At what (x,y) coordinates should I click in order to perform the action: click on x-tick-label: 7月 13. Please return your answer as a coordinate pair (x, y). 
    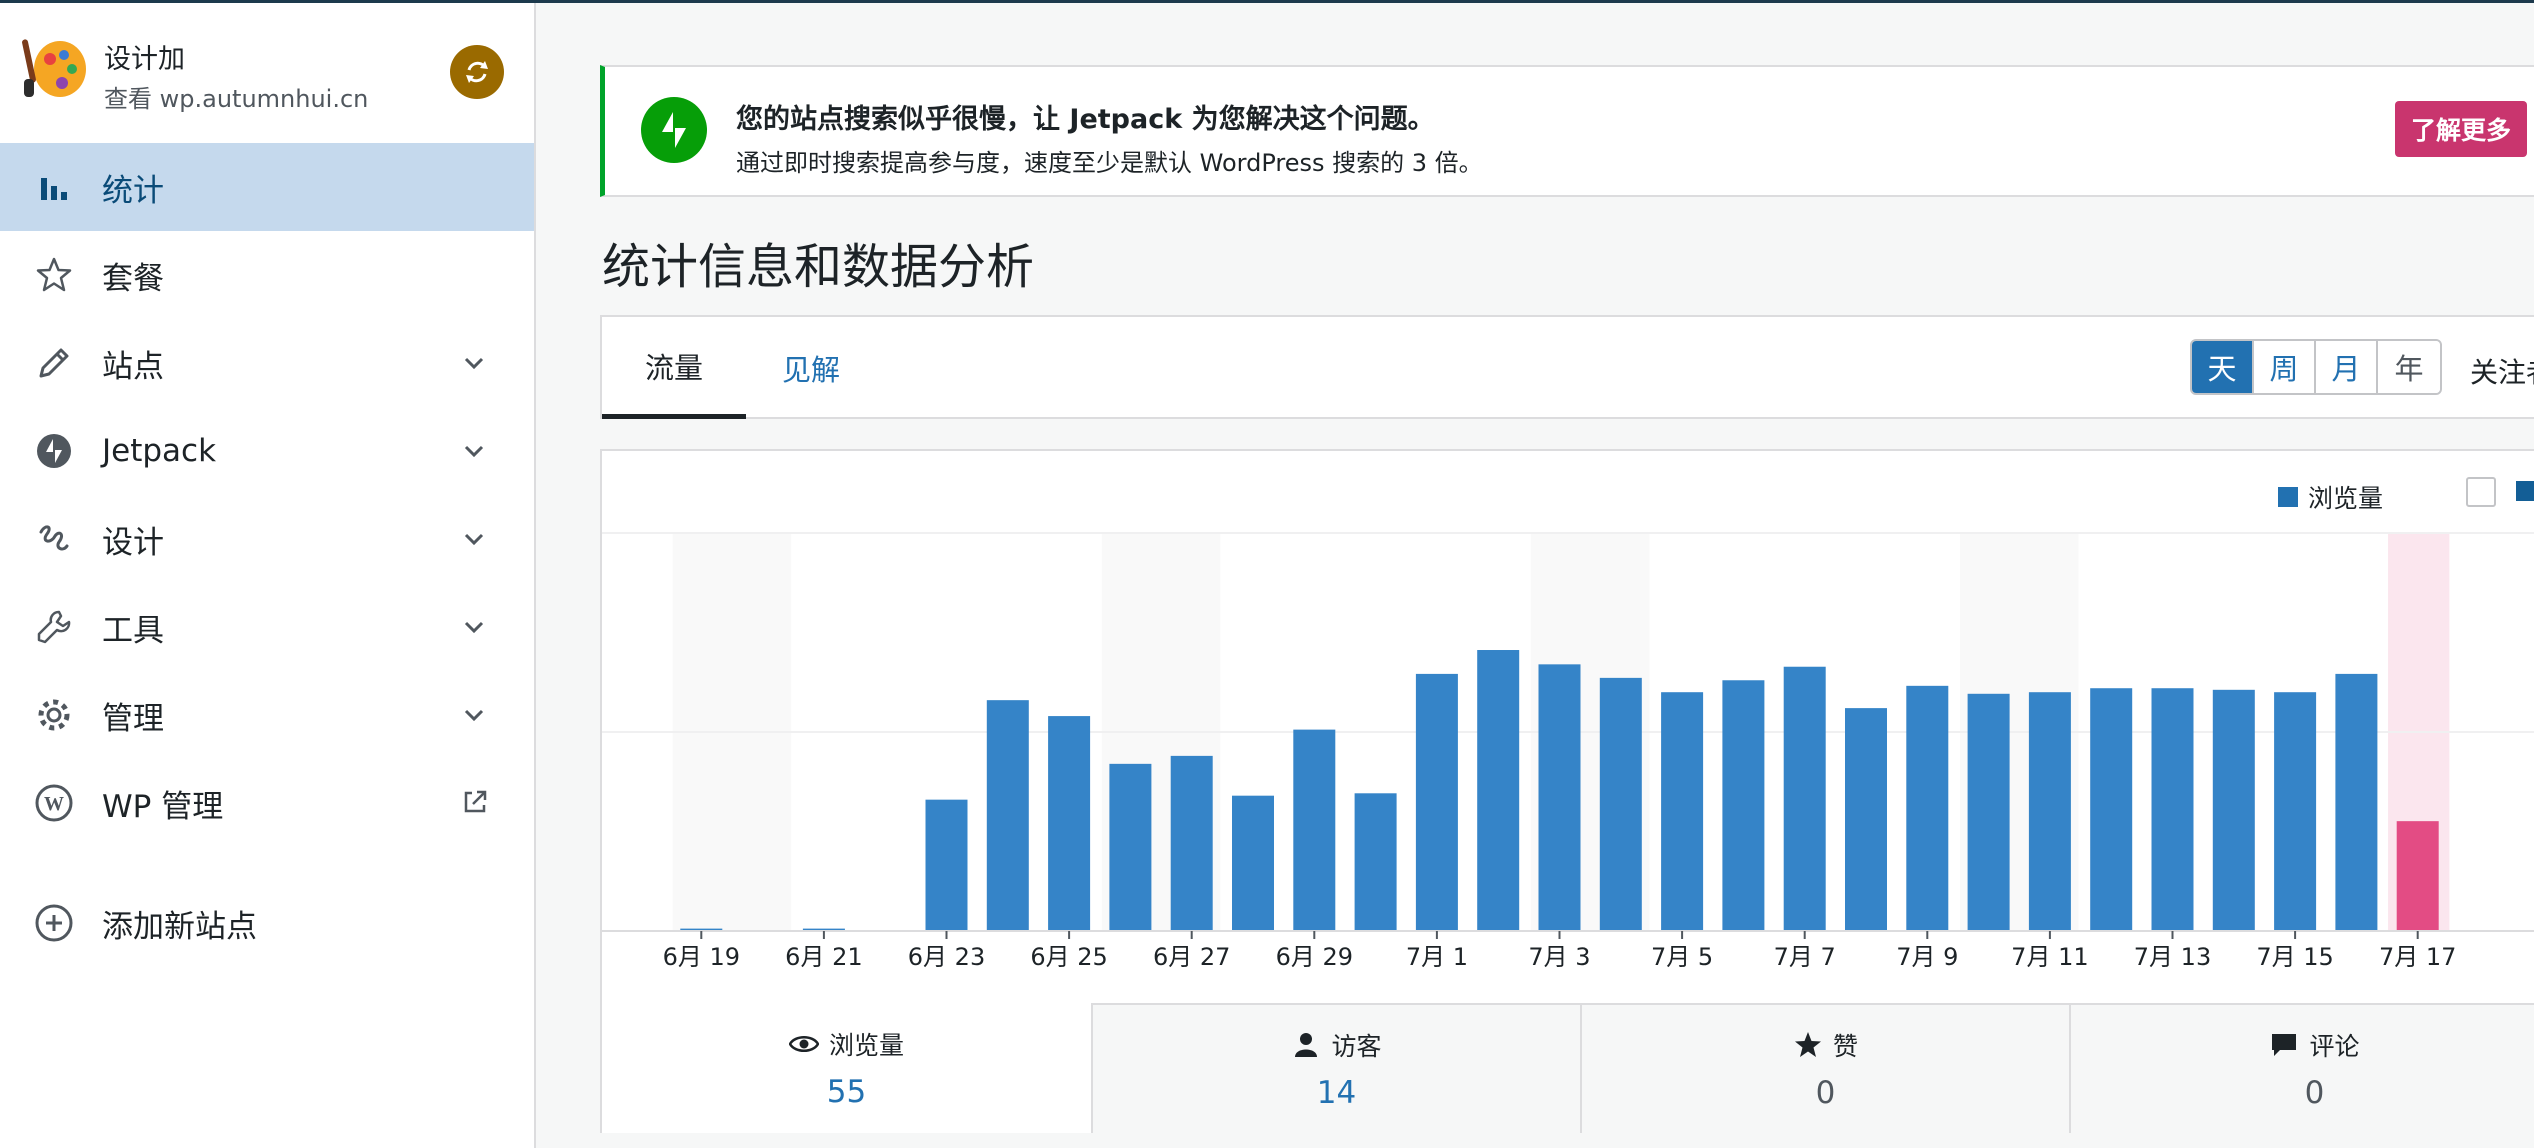
    Looking at the image, I should click on (2172, 957).